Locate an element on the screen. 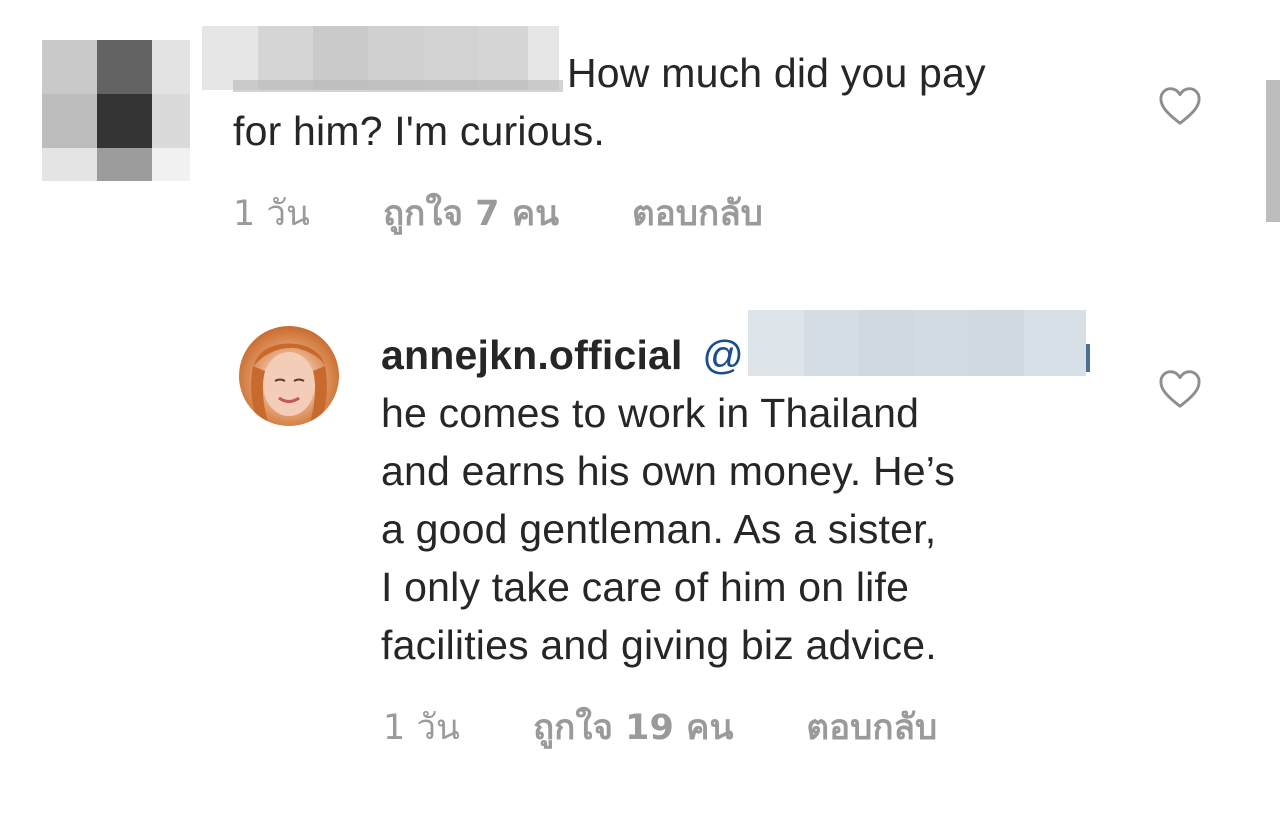  comment-body: for him? I'm curious. is located at coordinates (419, 131).